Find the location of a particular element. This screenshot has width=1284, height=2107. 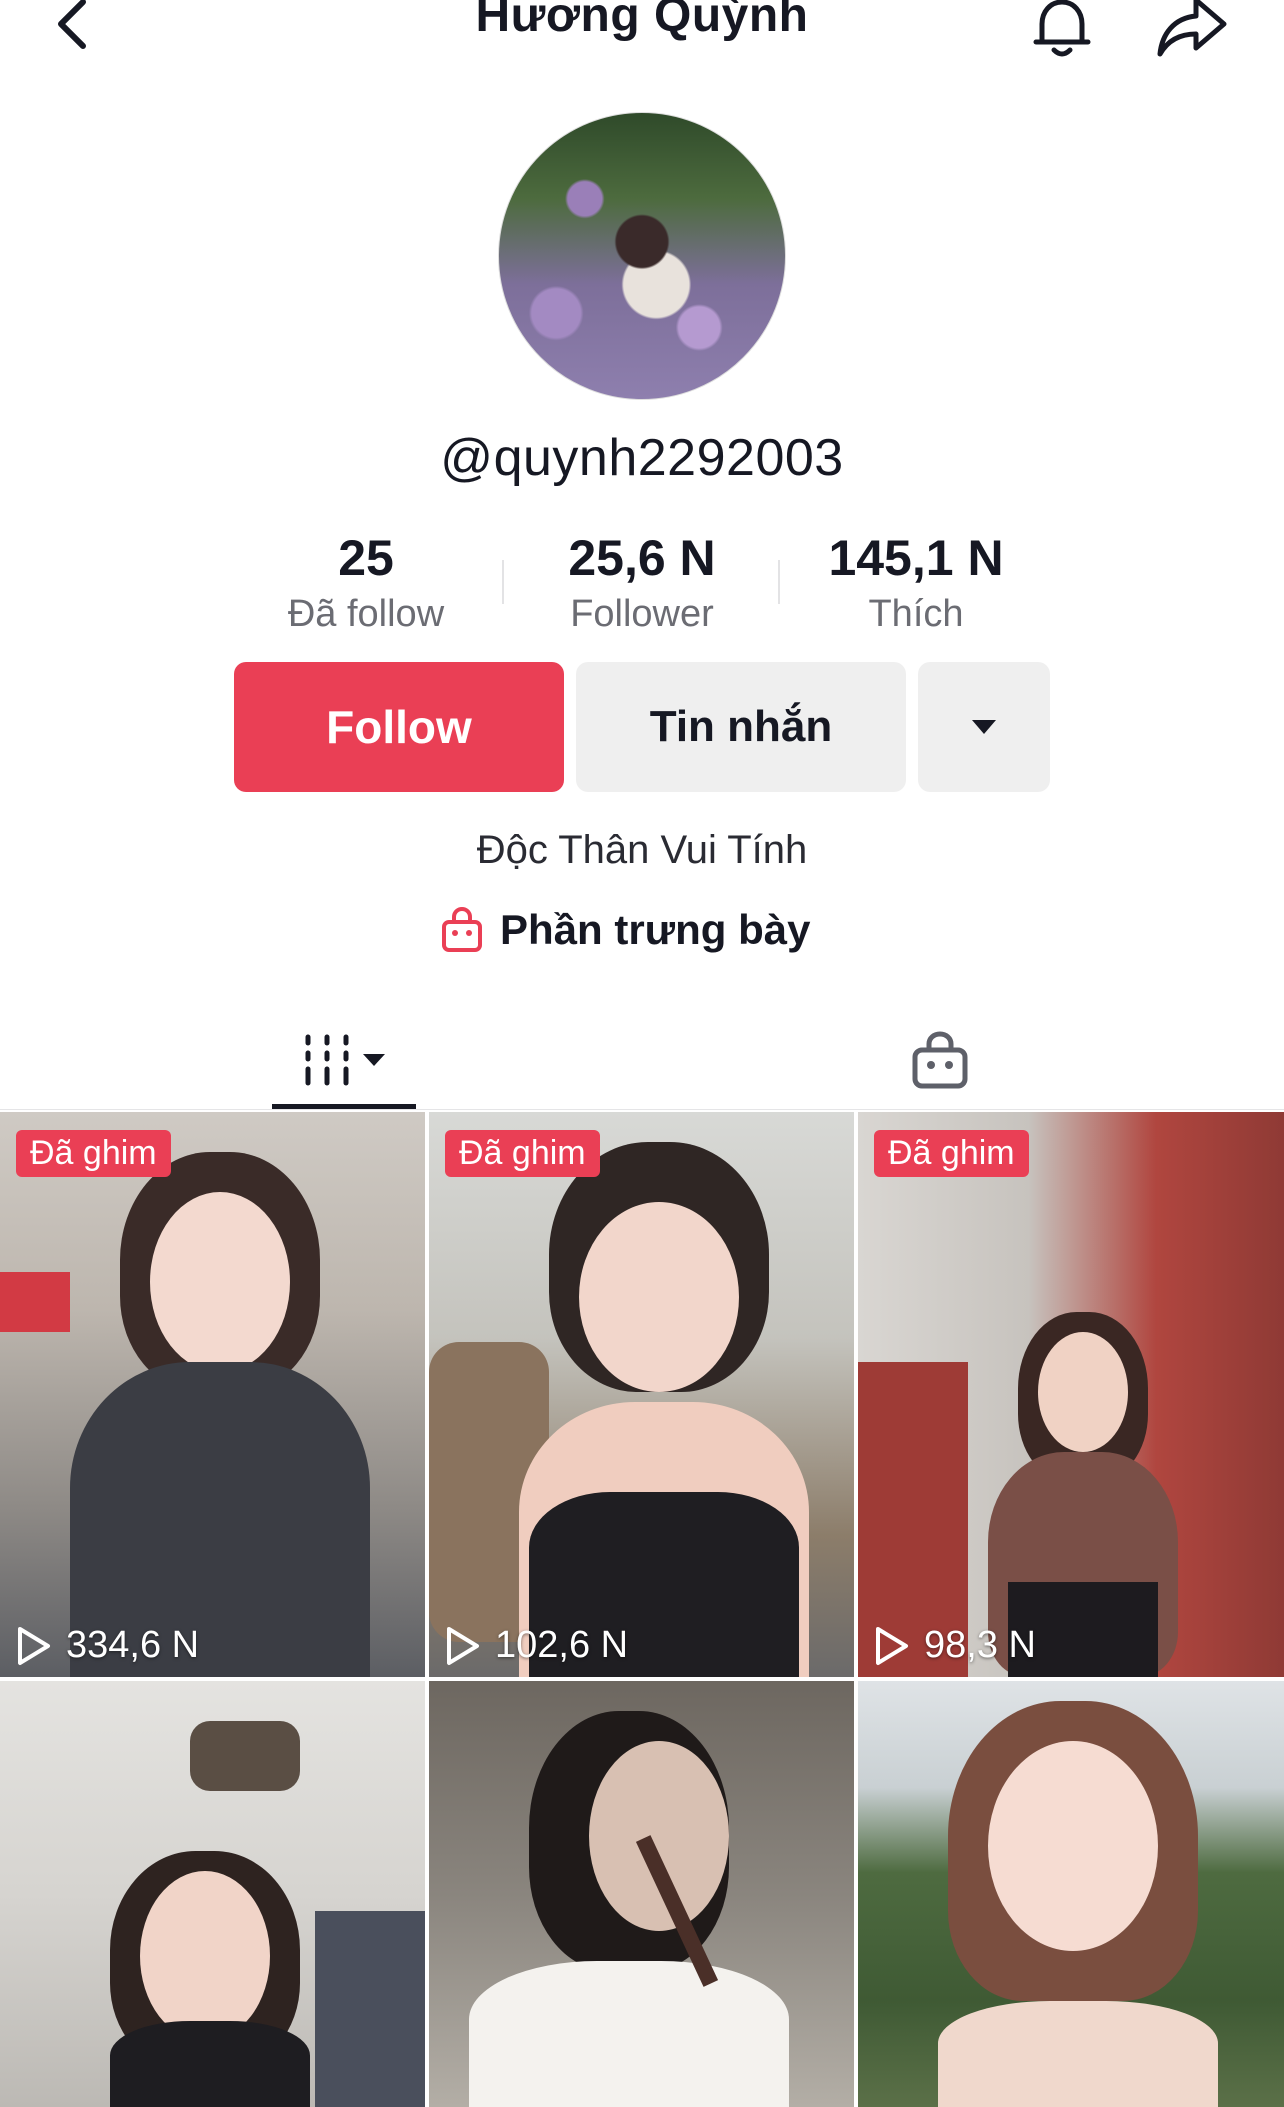

stat-following-value: 25 is located at coordinates (366, 558).